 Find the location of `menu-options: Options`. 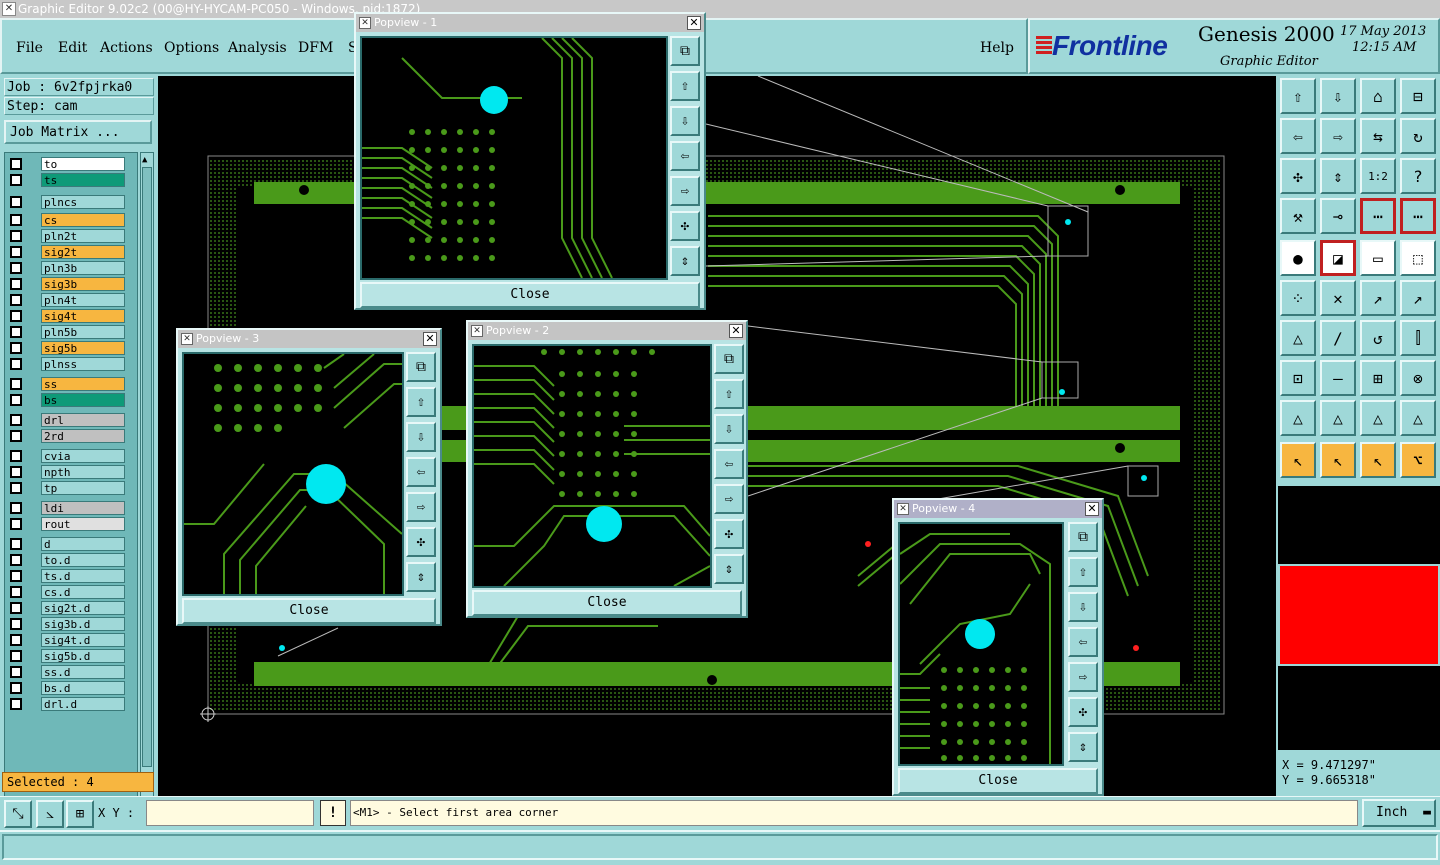

menu-options: Options is located at coordinates (191, 48).